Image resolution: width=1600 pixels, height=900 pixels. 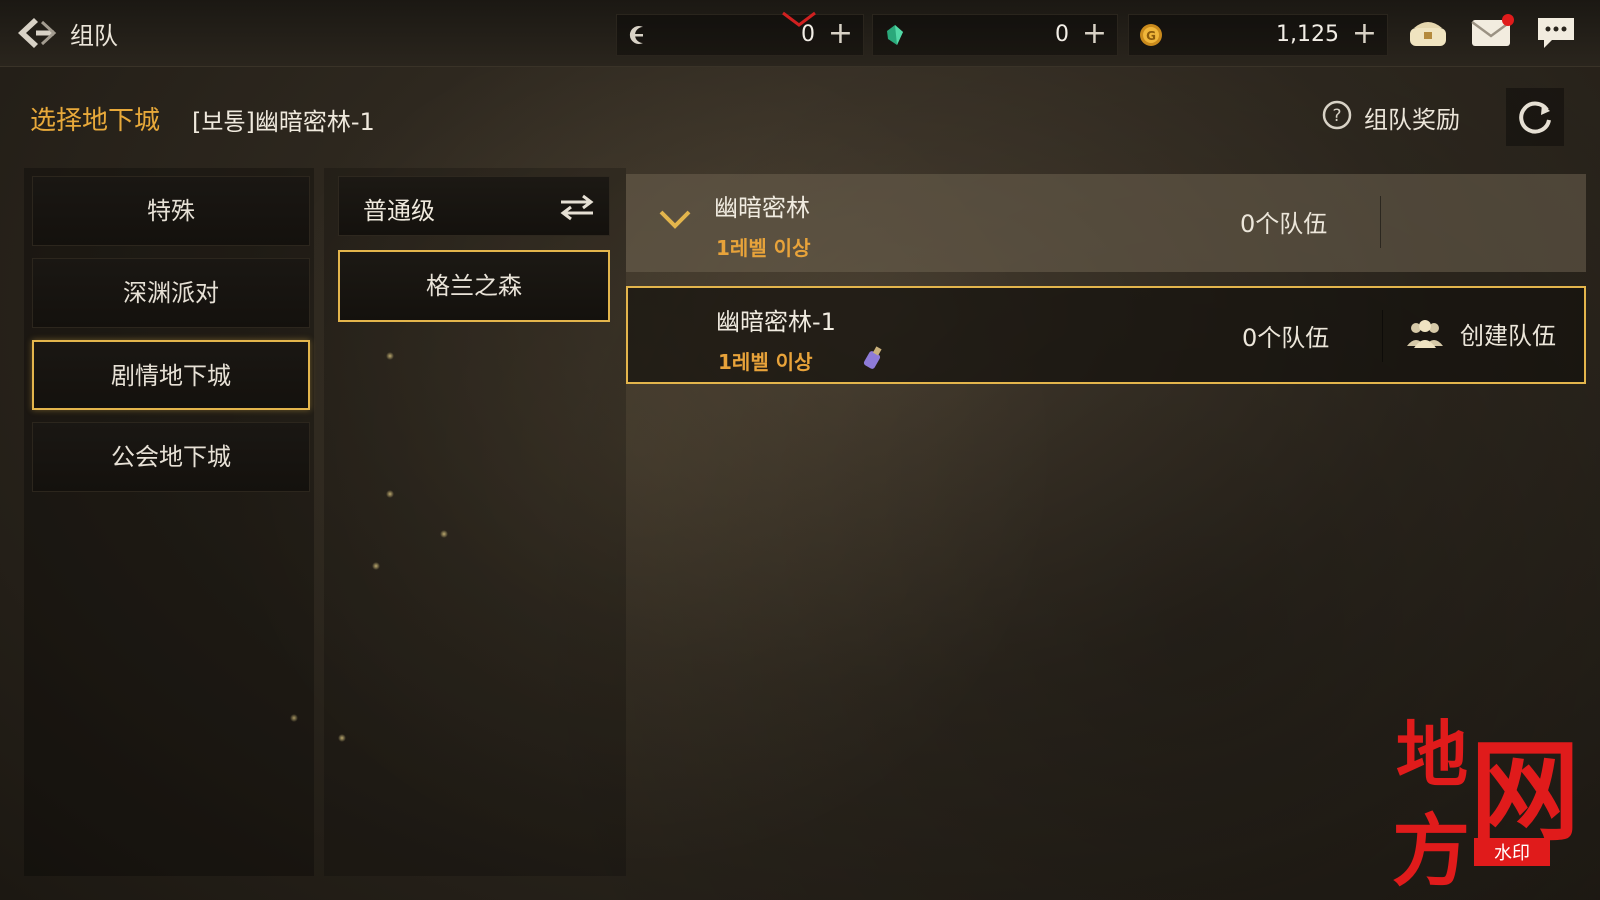 What do you see at coordinates (474, 286) in the screenshot?
I see `area-gran-forest: 格兰之森` at bounding box center [474, 286].